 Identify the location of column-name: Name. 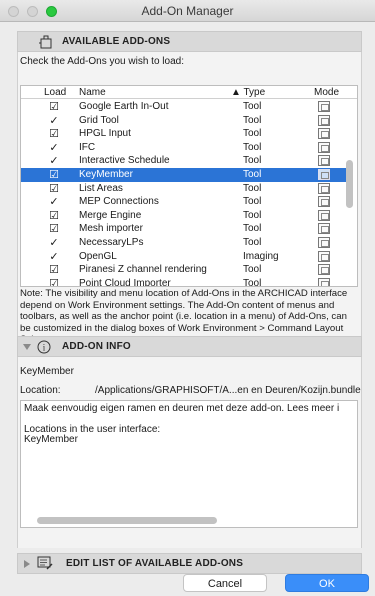
(92, 92).